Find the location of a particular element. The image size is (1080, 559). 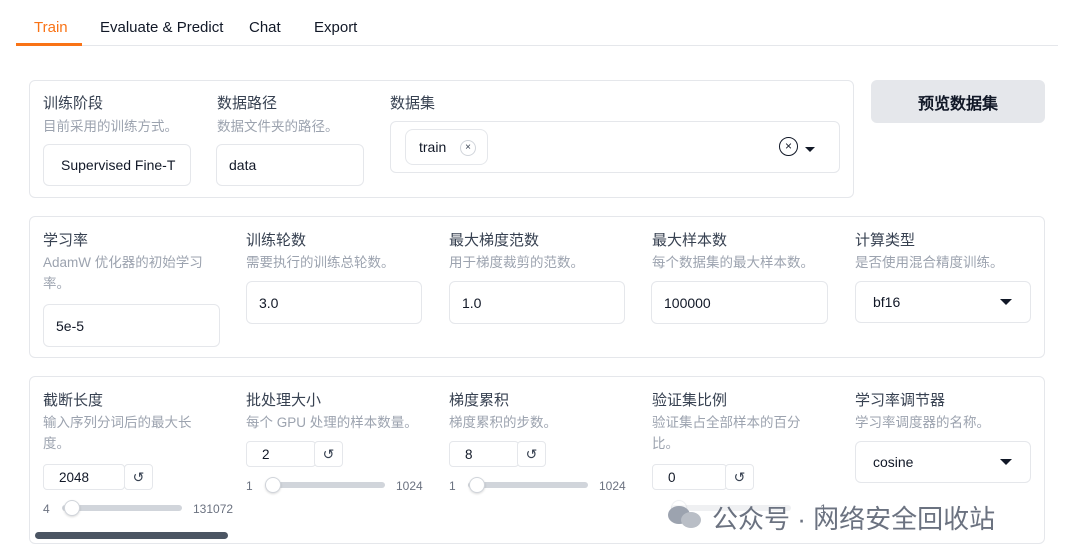

dataset-dropdown-caret-icon is located at coordinates (810, 149).